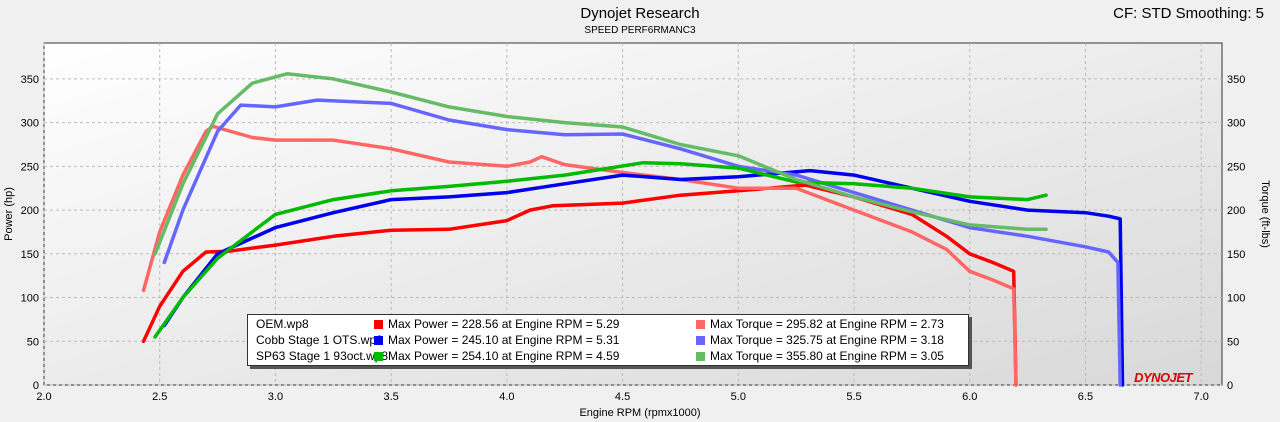 The image size is (1280, 422). I want to click on legend-max-power: Max Power = 228.56 at Engine RPM = 5.29, so click(504, 324).